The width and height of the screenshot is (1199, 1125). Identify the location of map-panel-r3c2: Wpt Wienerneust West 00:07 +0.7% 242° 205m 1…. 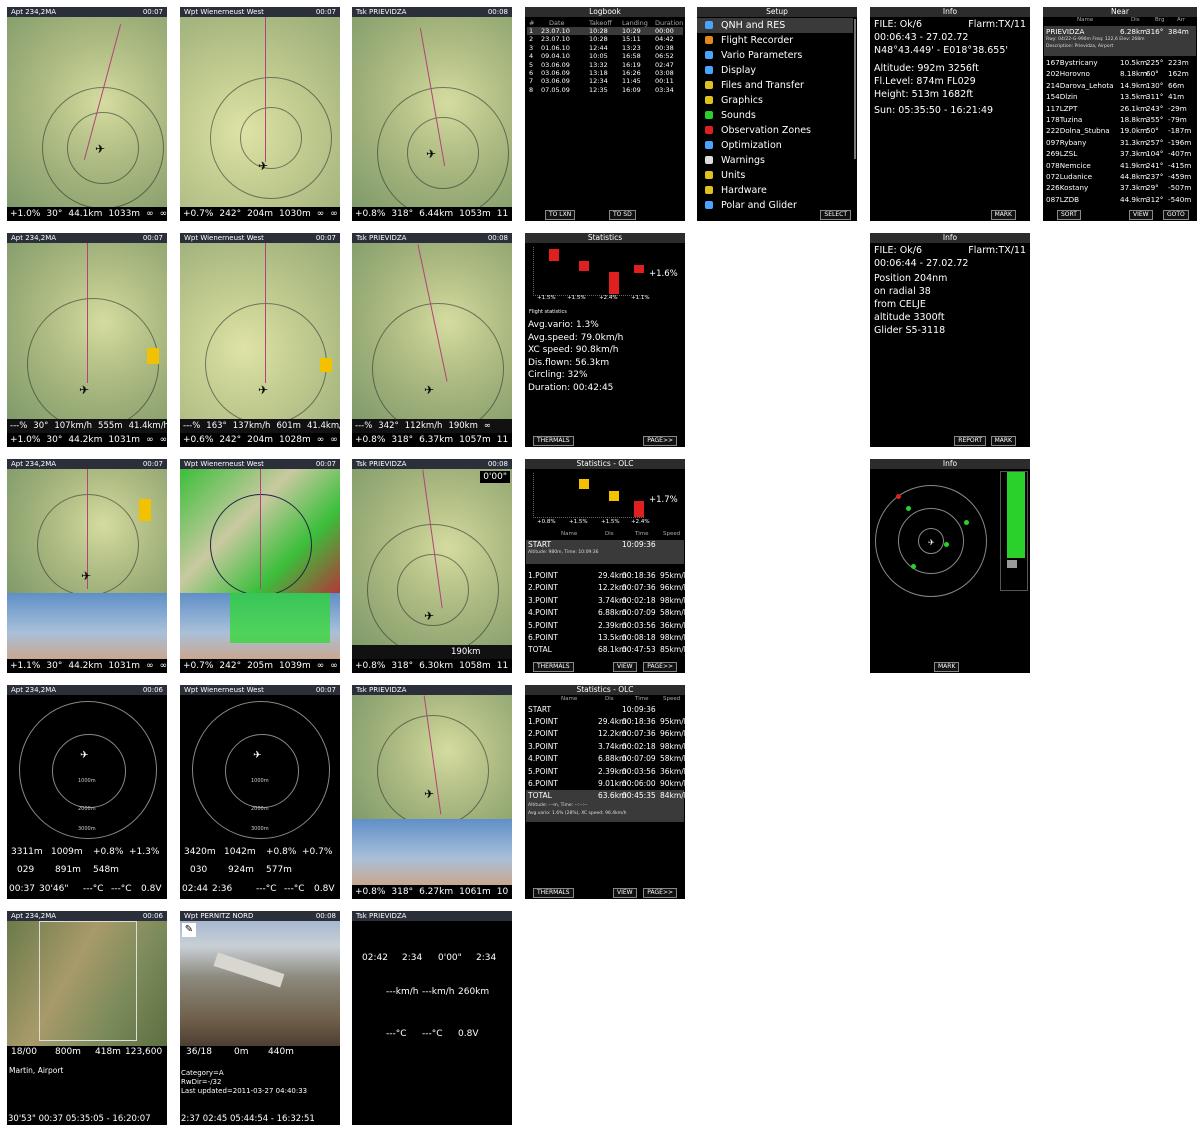
(260, 566).